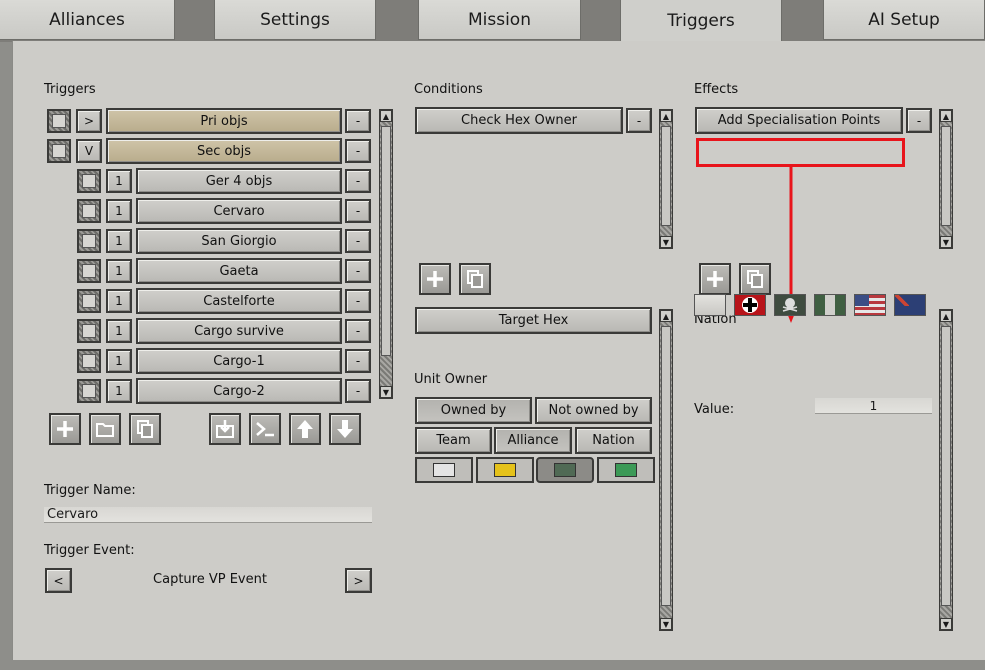  What do you see at coordinates (87, 20) in the screenshot?
I see `tab-alliances: Alliances` at bounding box center [87, 20].